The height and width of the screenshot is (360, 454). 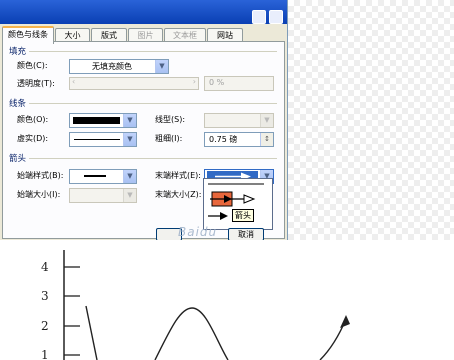 What do you see at coordinates (194, 81) in the screenshot?
I see `chevron-right-icon: ›` at bounding box center [194, 81].